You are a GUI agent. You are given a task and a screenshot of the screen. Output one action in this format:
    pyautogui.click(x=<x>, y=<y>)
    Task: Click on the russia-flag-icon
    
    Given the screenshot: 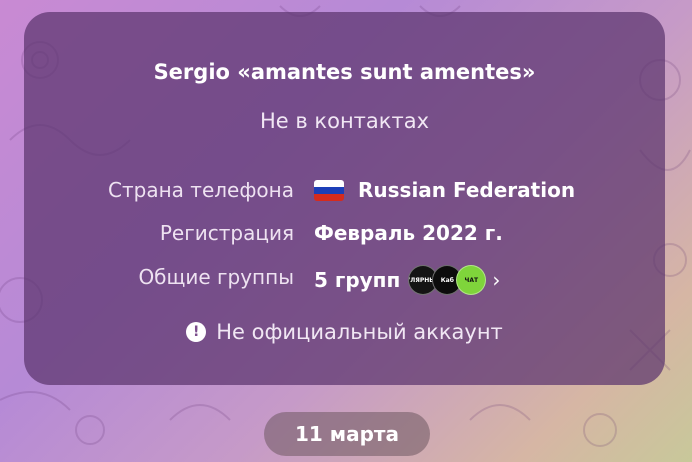 What is the action you would take?
    pyautogui.click(x=329, y=190)
    